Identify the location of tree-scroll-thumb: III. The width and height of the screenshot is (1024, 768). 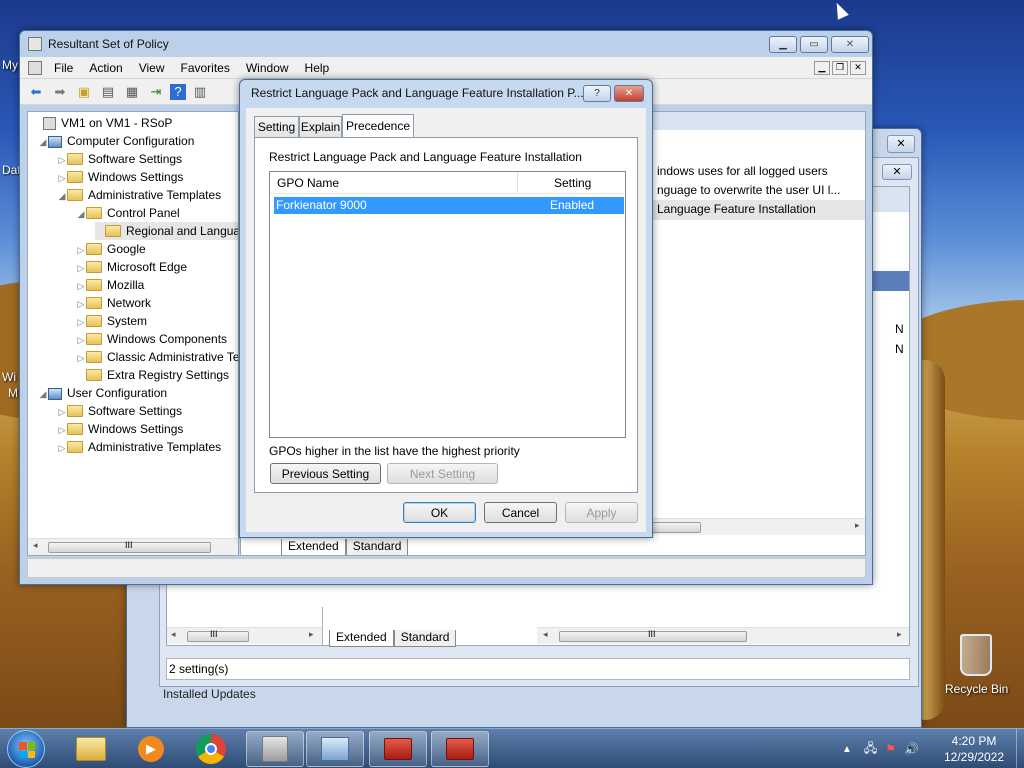
(129, 546).